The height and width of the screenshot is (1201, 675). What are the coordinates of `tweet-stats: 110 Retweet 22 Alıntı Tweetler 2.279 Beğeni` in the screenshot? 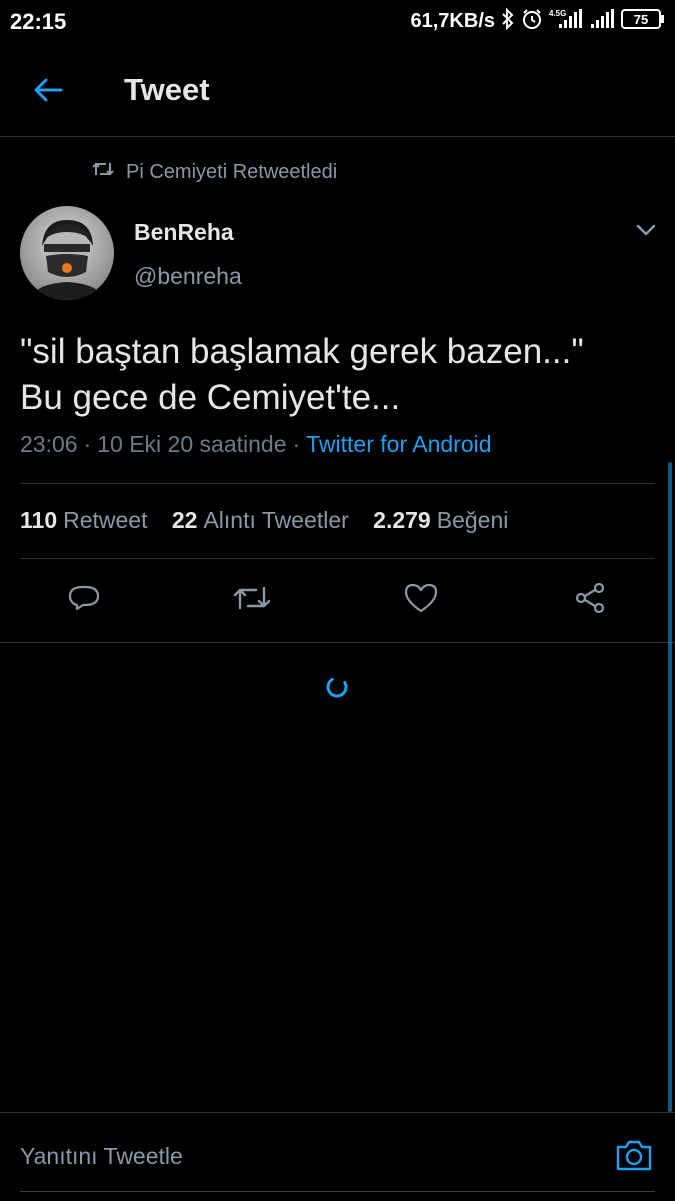 It's located at (273, 520).